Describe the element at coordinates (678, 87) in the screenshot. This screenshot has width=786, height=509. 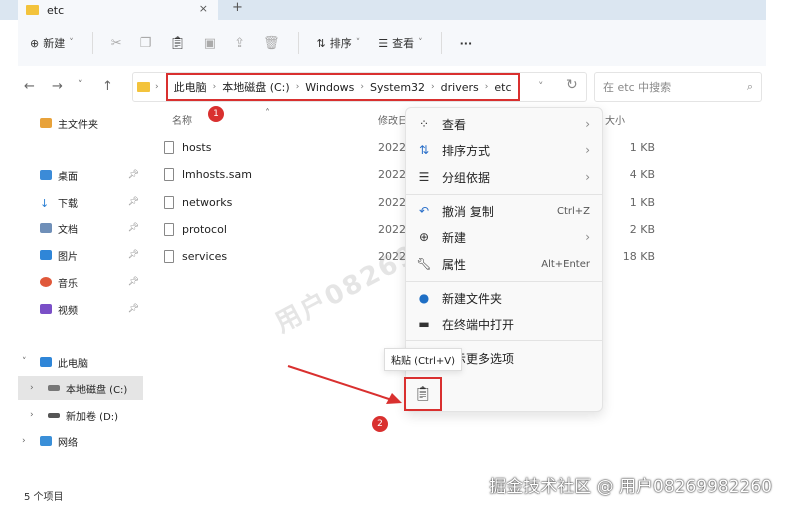
I see `search-input: 在 etc 中搜索 ⌕` at that location.